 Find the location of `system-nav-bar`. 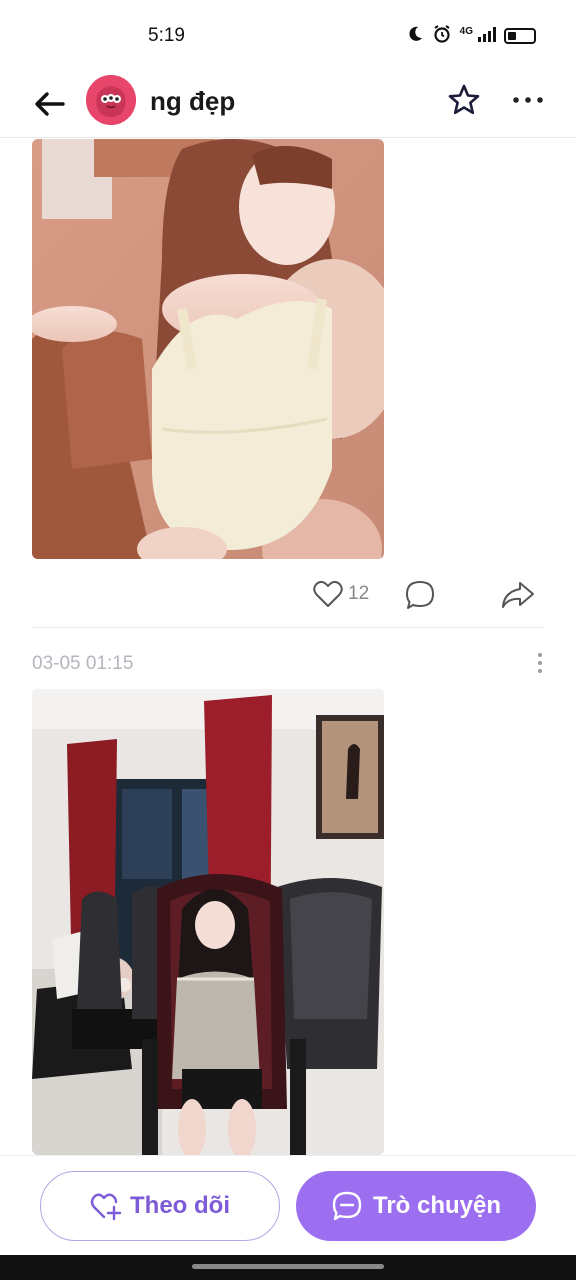

system-nav-bar is located at coordinates (288, 1267).